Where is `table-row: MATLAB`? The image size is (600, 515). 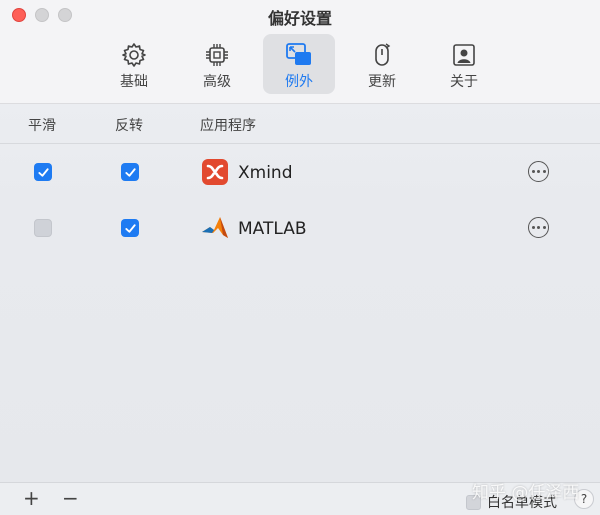
table-row: MATLAB is located at coordinates (300, 228).